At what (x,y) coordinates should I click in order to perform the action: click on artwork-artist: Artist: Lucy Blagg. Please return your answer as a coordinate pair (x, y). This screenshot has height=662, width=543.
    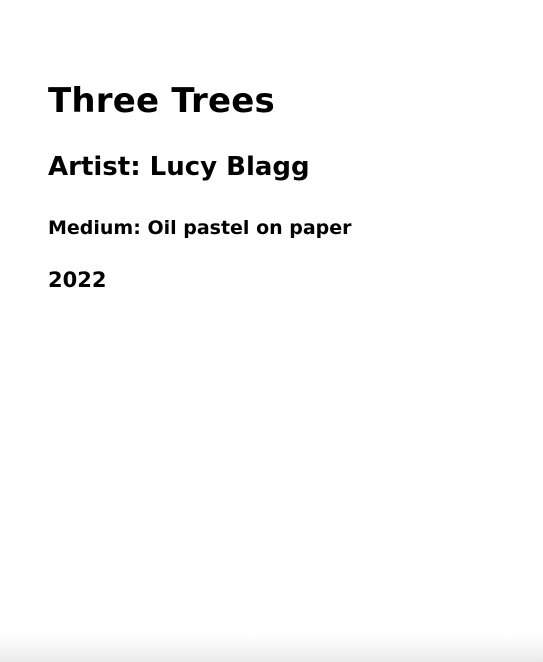
    Looking at the image, I should click on (179, 167).